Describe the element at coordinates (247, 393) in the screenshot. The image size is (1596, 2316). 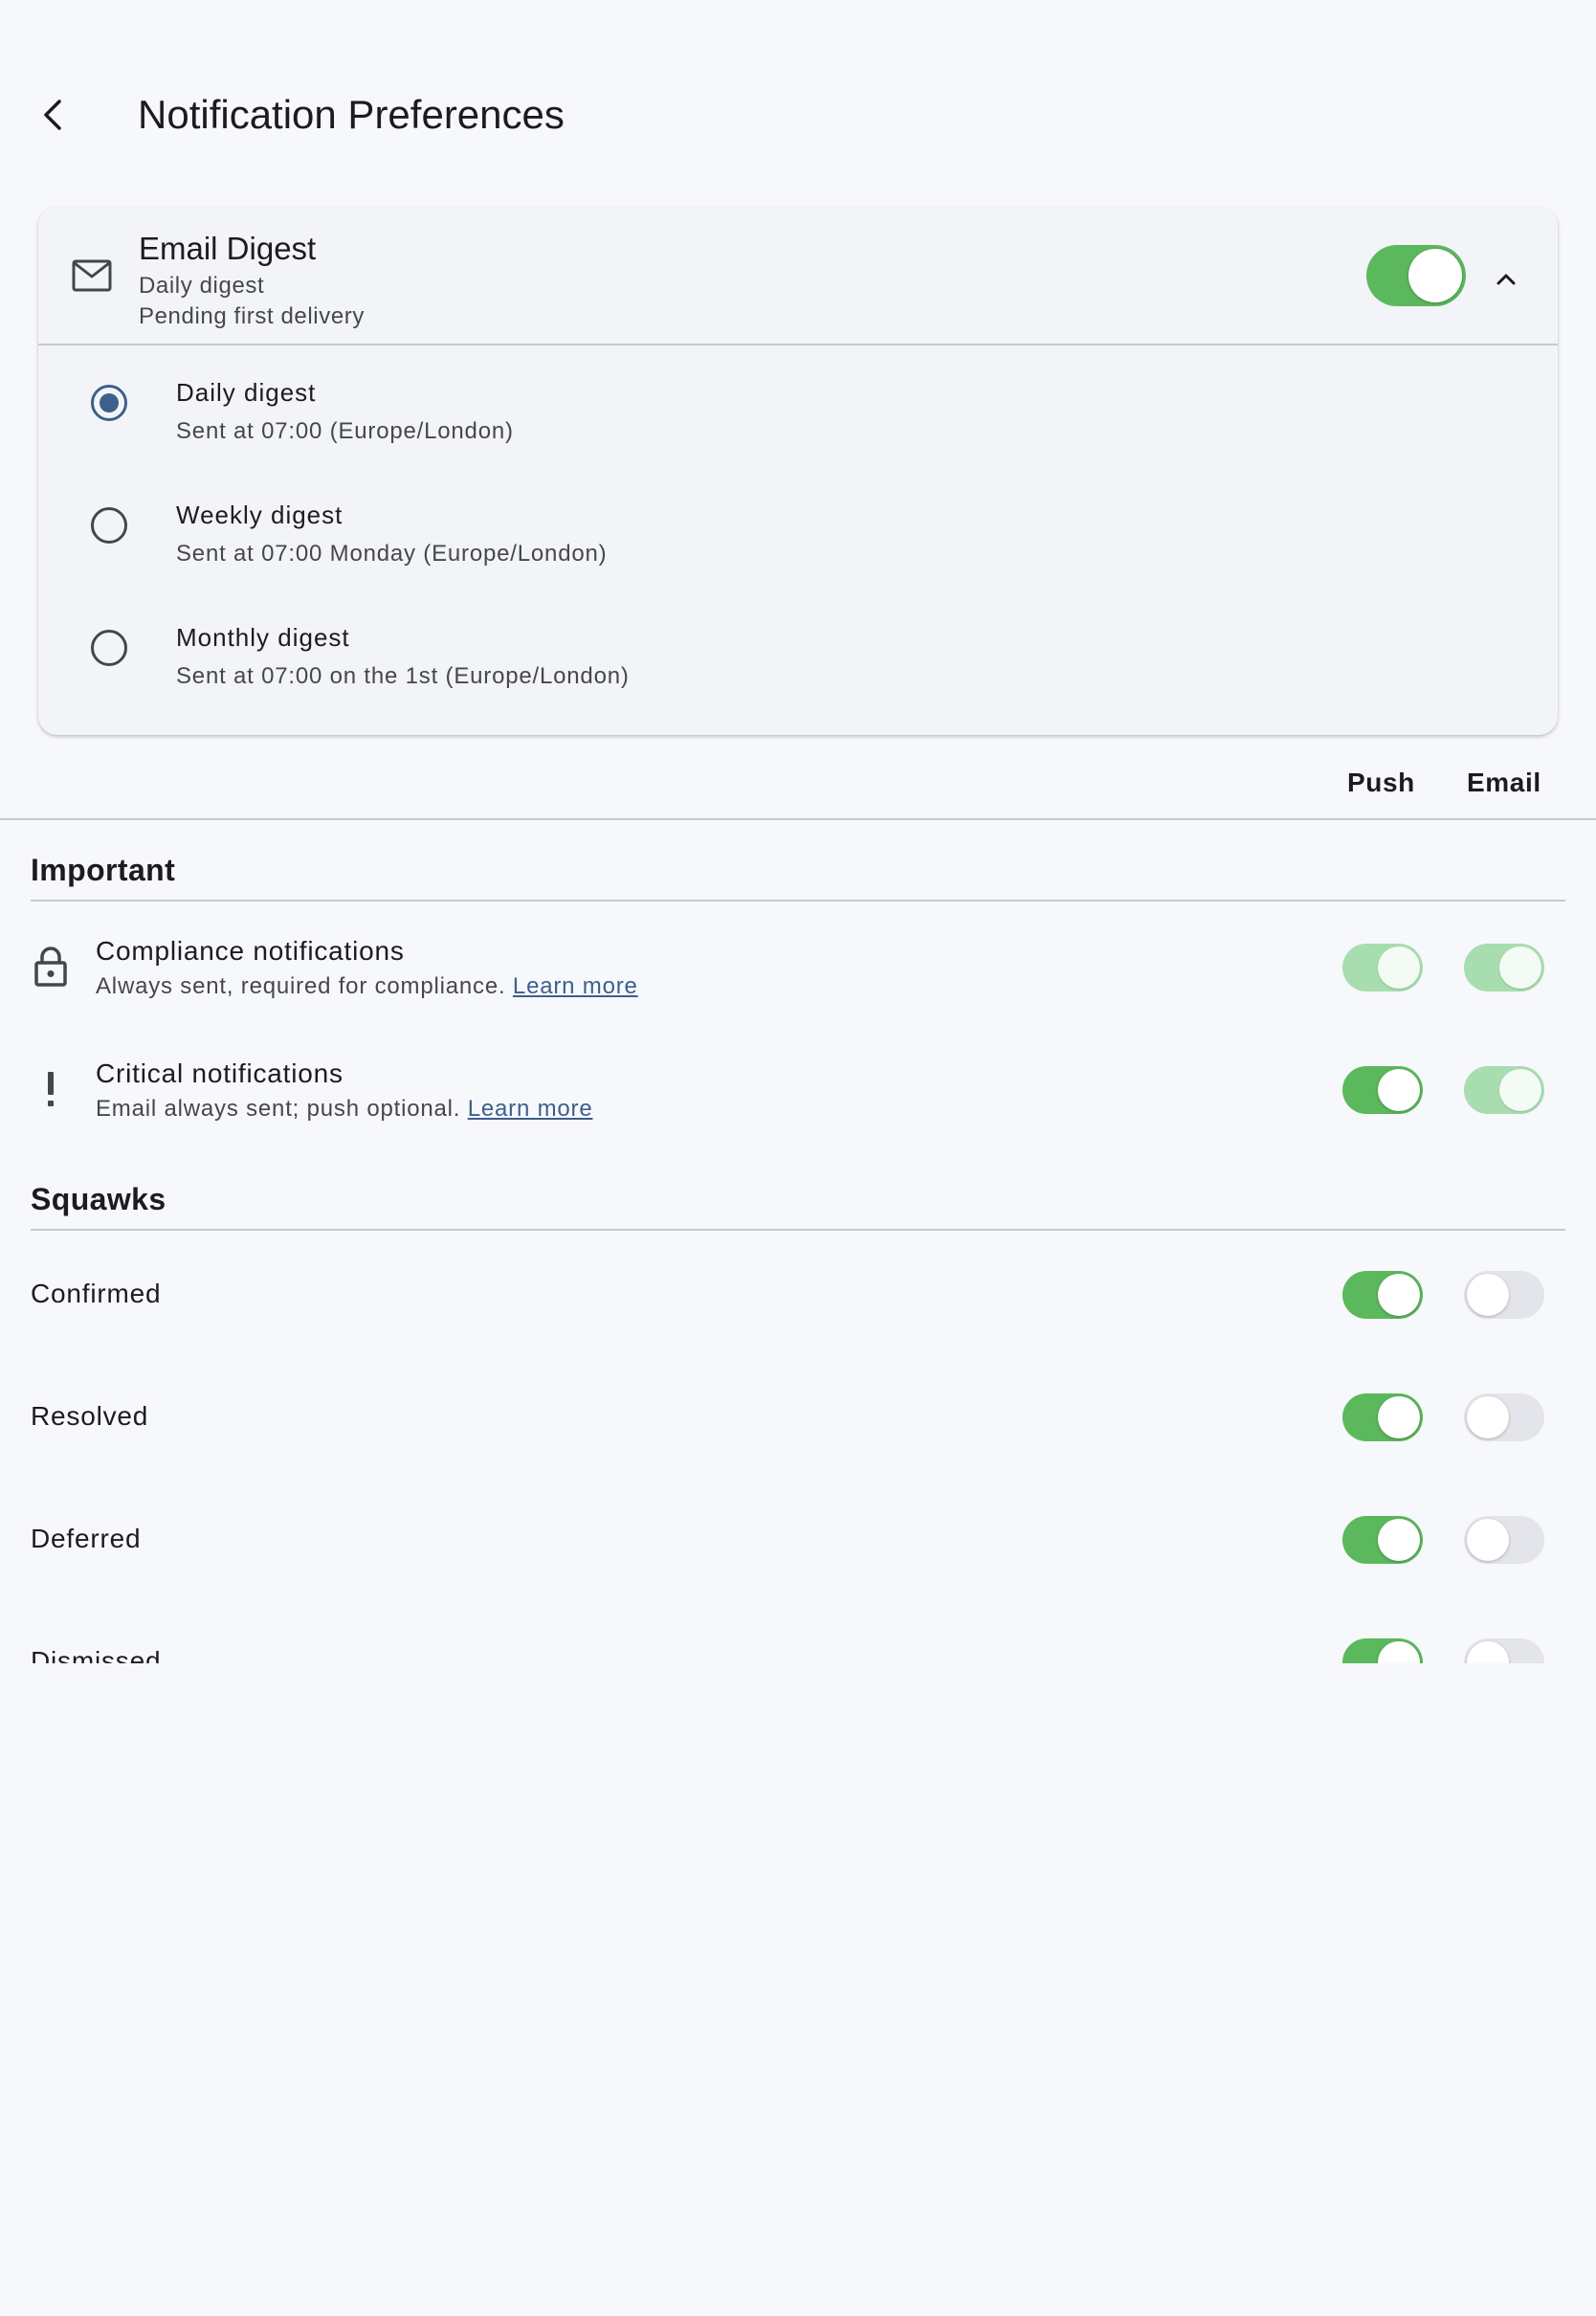
I see `digest-option-label: Daily digest` at that location.